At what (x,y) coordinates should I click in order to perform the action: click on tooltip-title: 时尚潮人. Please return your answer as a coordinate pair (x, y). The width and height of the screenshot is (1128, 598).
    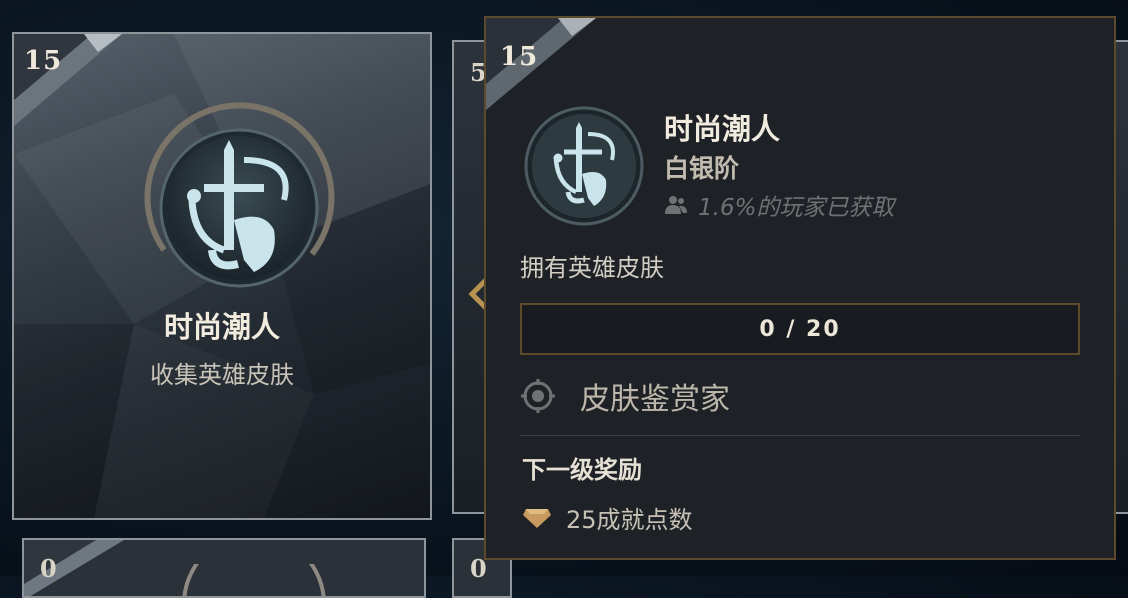
    Looking at the image, I should click on (722, 129).